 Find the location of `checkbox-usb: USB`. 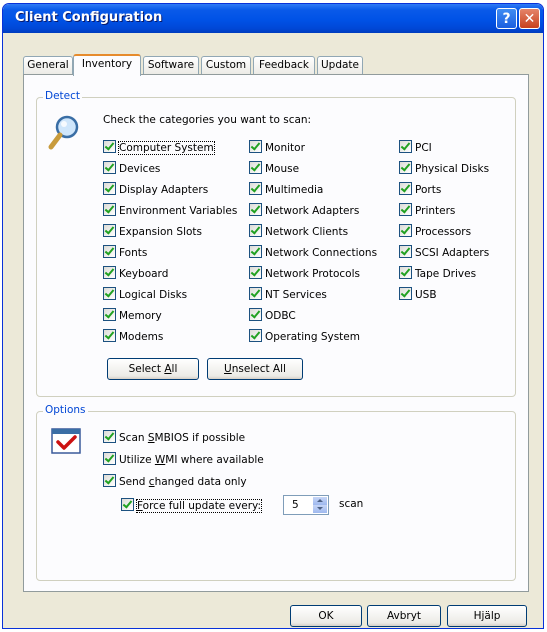

checkbox-usb: USB is located at coordinates (418, 294).